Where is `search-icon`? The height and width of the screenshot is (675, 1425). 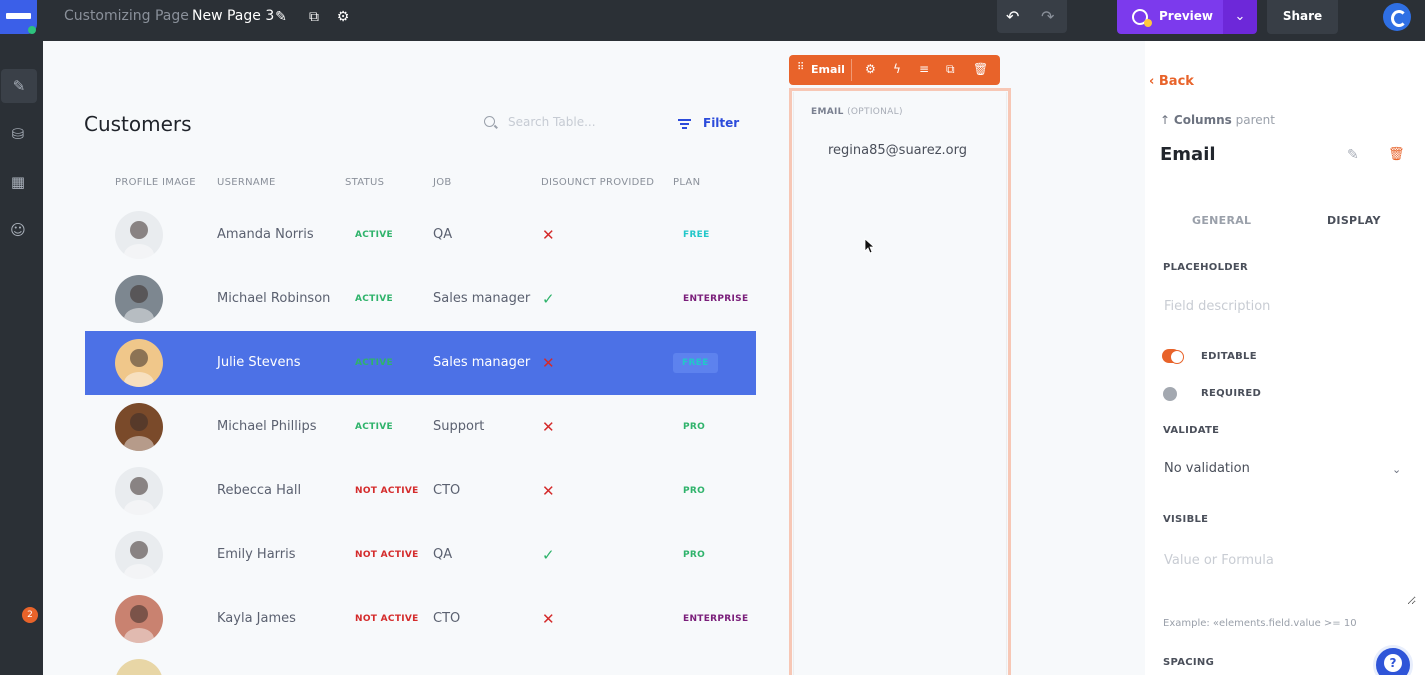 search-icon is located at coordinates (489, 121).